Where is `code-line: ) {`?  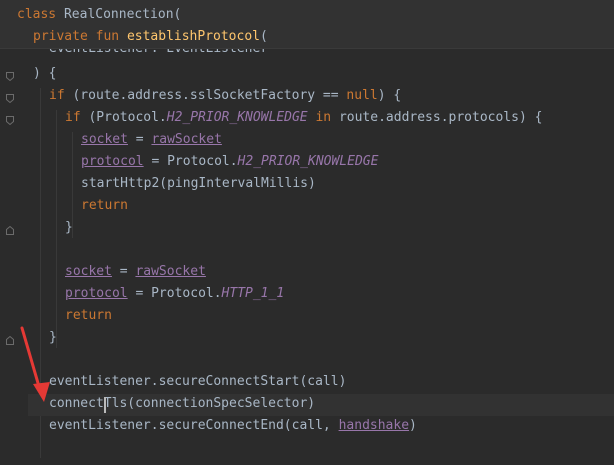 code-line: ) { is located at coordinates (44, 74).